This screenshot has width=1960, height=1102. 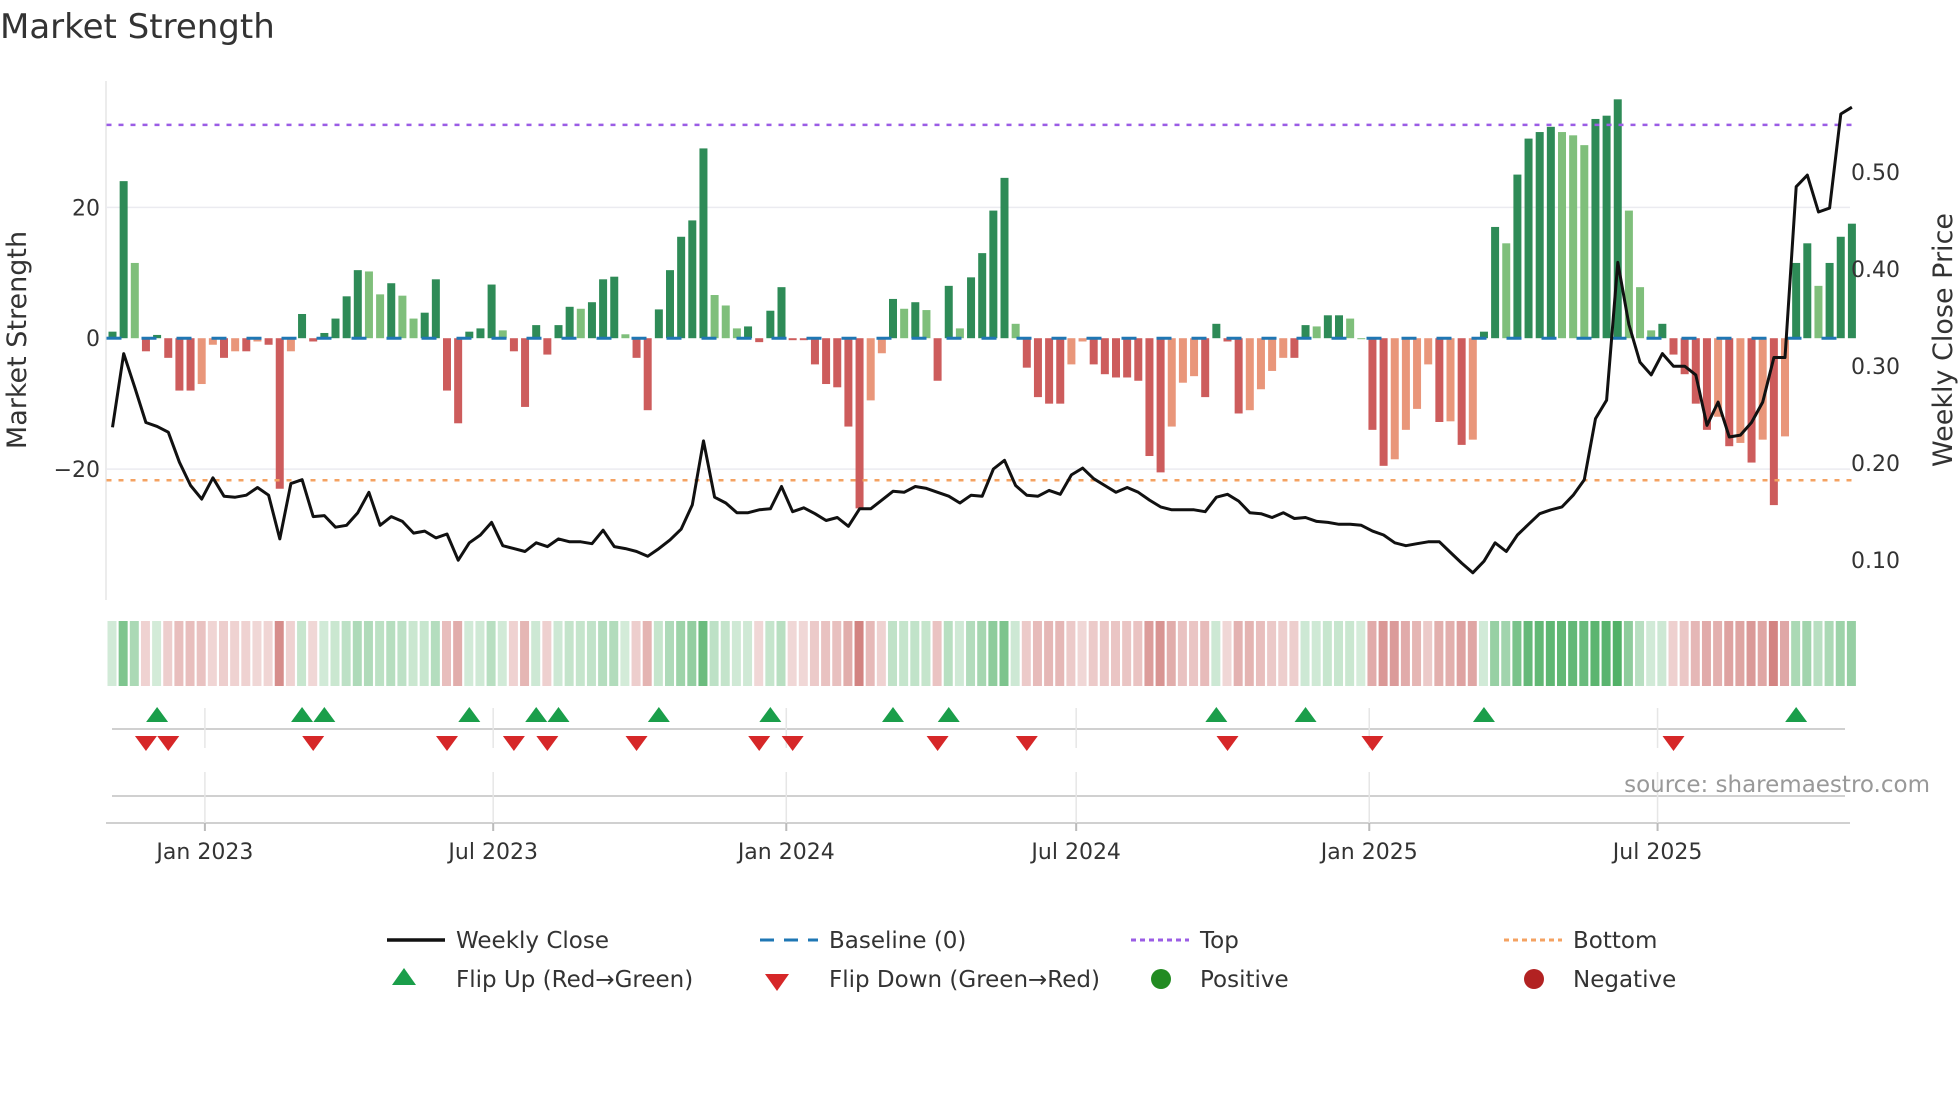 I want to click on left-y-tick-label: −20, so click(x=77, y=470).